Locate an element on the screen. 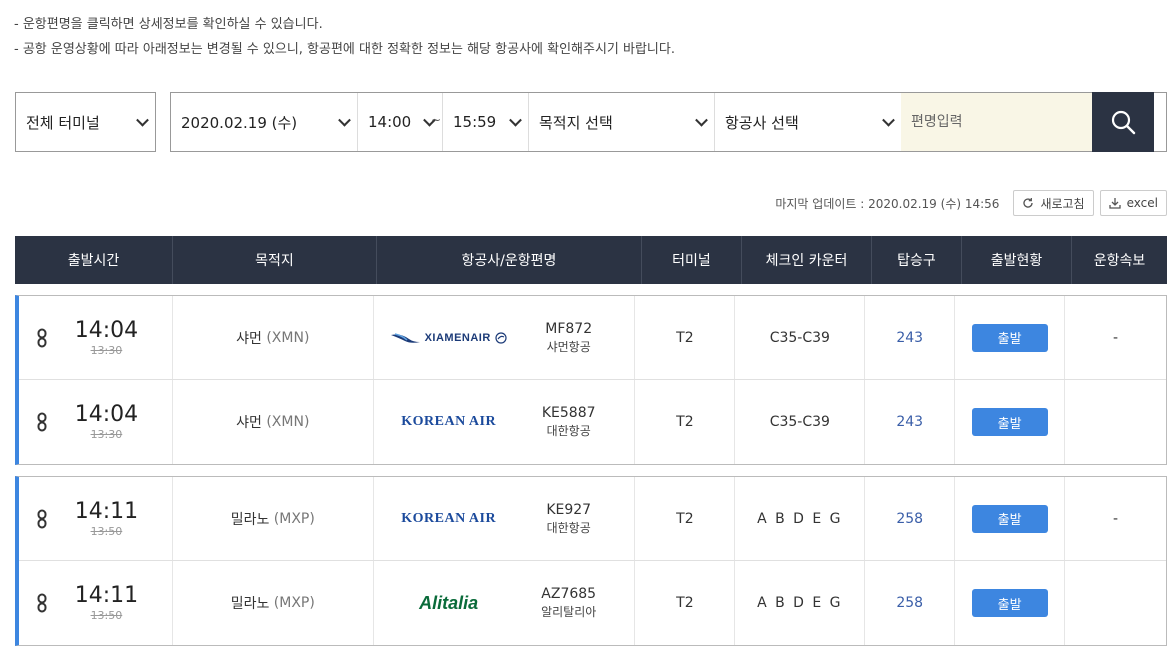  search-button is located at coordinates (1123, 122).